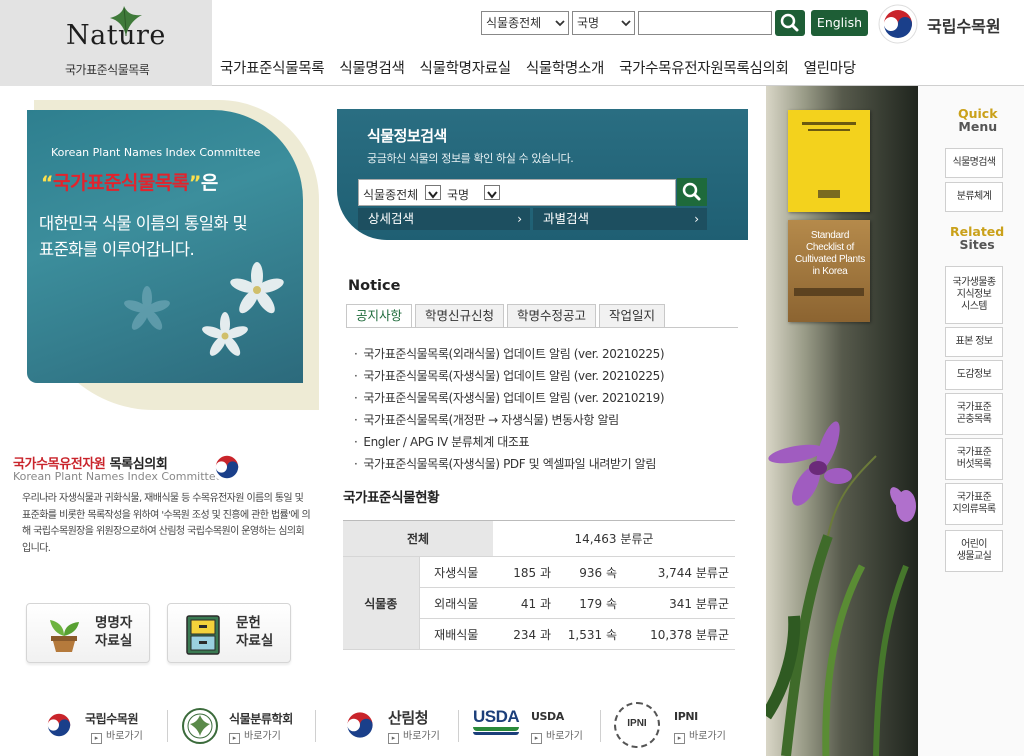  Describe the element at coordinates (964, 25) in the screenshot. I see `institution-name: 국립수목원` at that location.